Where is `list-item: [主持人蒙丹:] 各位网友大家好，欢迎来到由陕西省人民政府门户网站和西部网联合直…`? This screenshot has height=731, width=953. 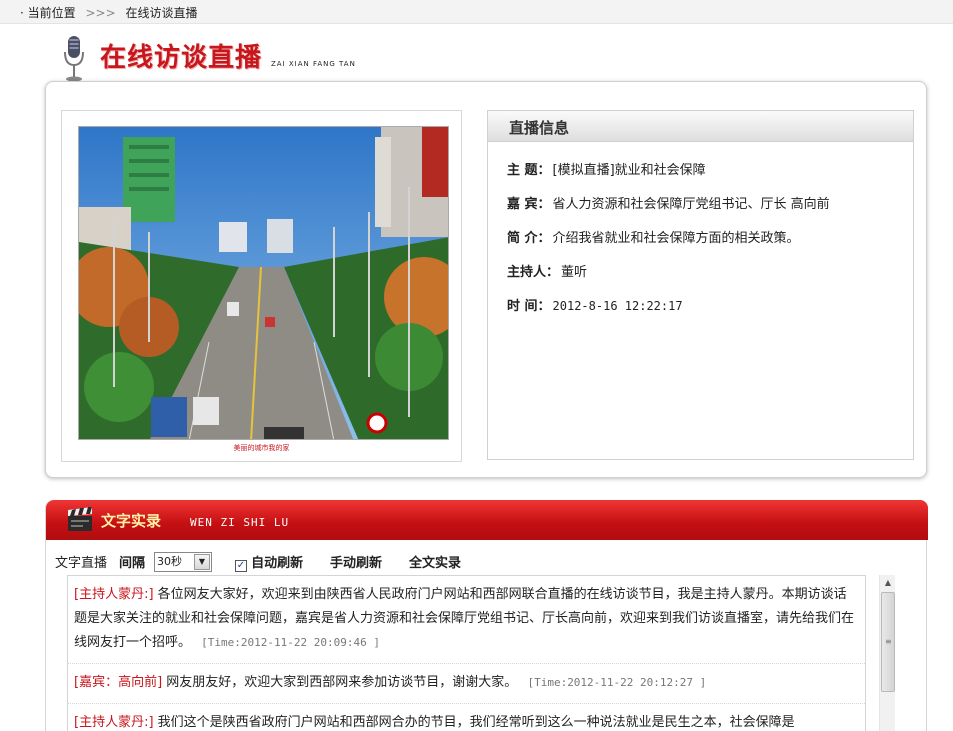 list-item: [主持人蒙丹:] 各位网友大家好，欢迎来到由陕西省人民政府门户网站和西部网联合直… is located at coordinates (466, 620).